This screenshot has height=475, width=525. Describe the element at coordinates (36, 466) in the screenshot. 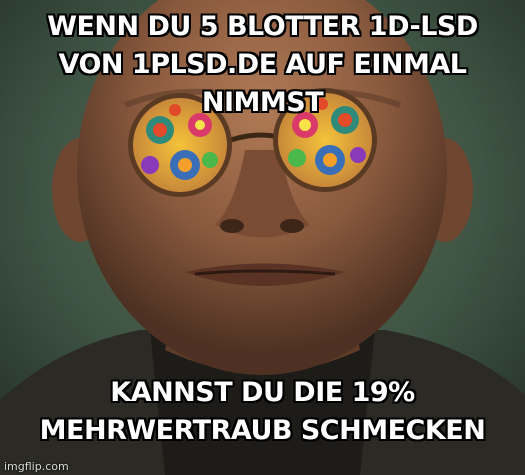

I see `watermark: imgflip.com` at that location.